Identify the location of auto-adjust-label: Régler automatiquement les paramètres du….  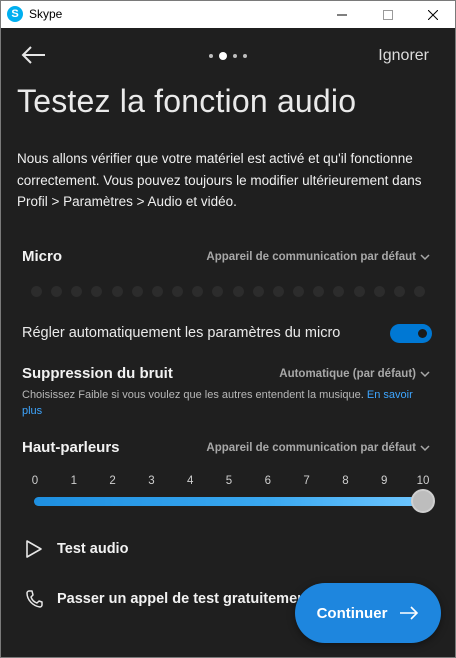
(181, 333).